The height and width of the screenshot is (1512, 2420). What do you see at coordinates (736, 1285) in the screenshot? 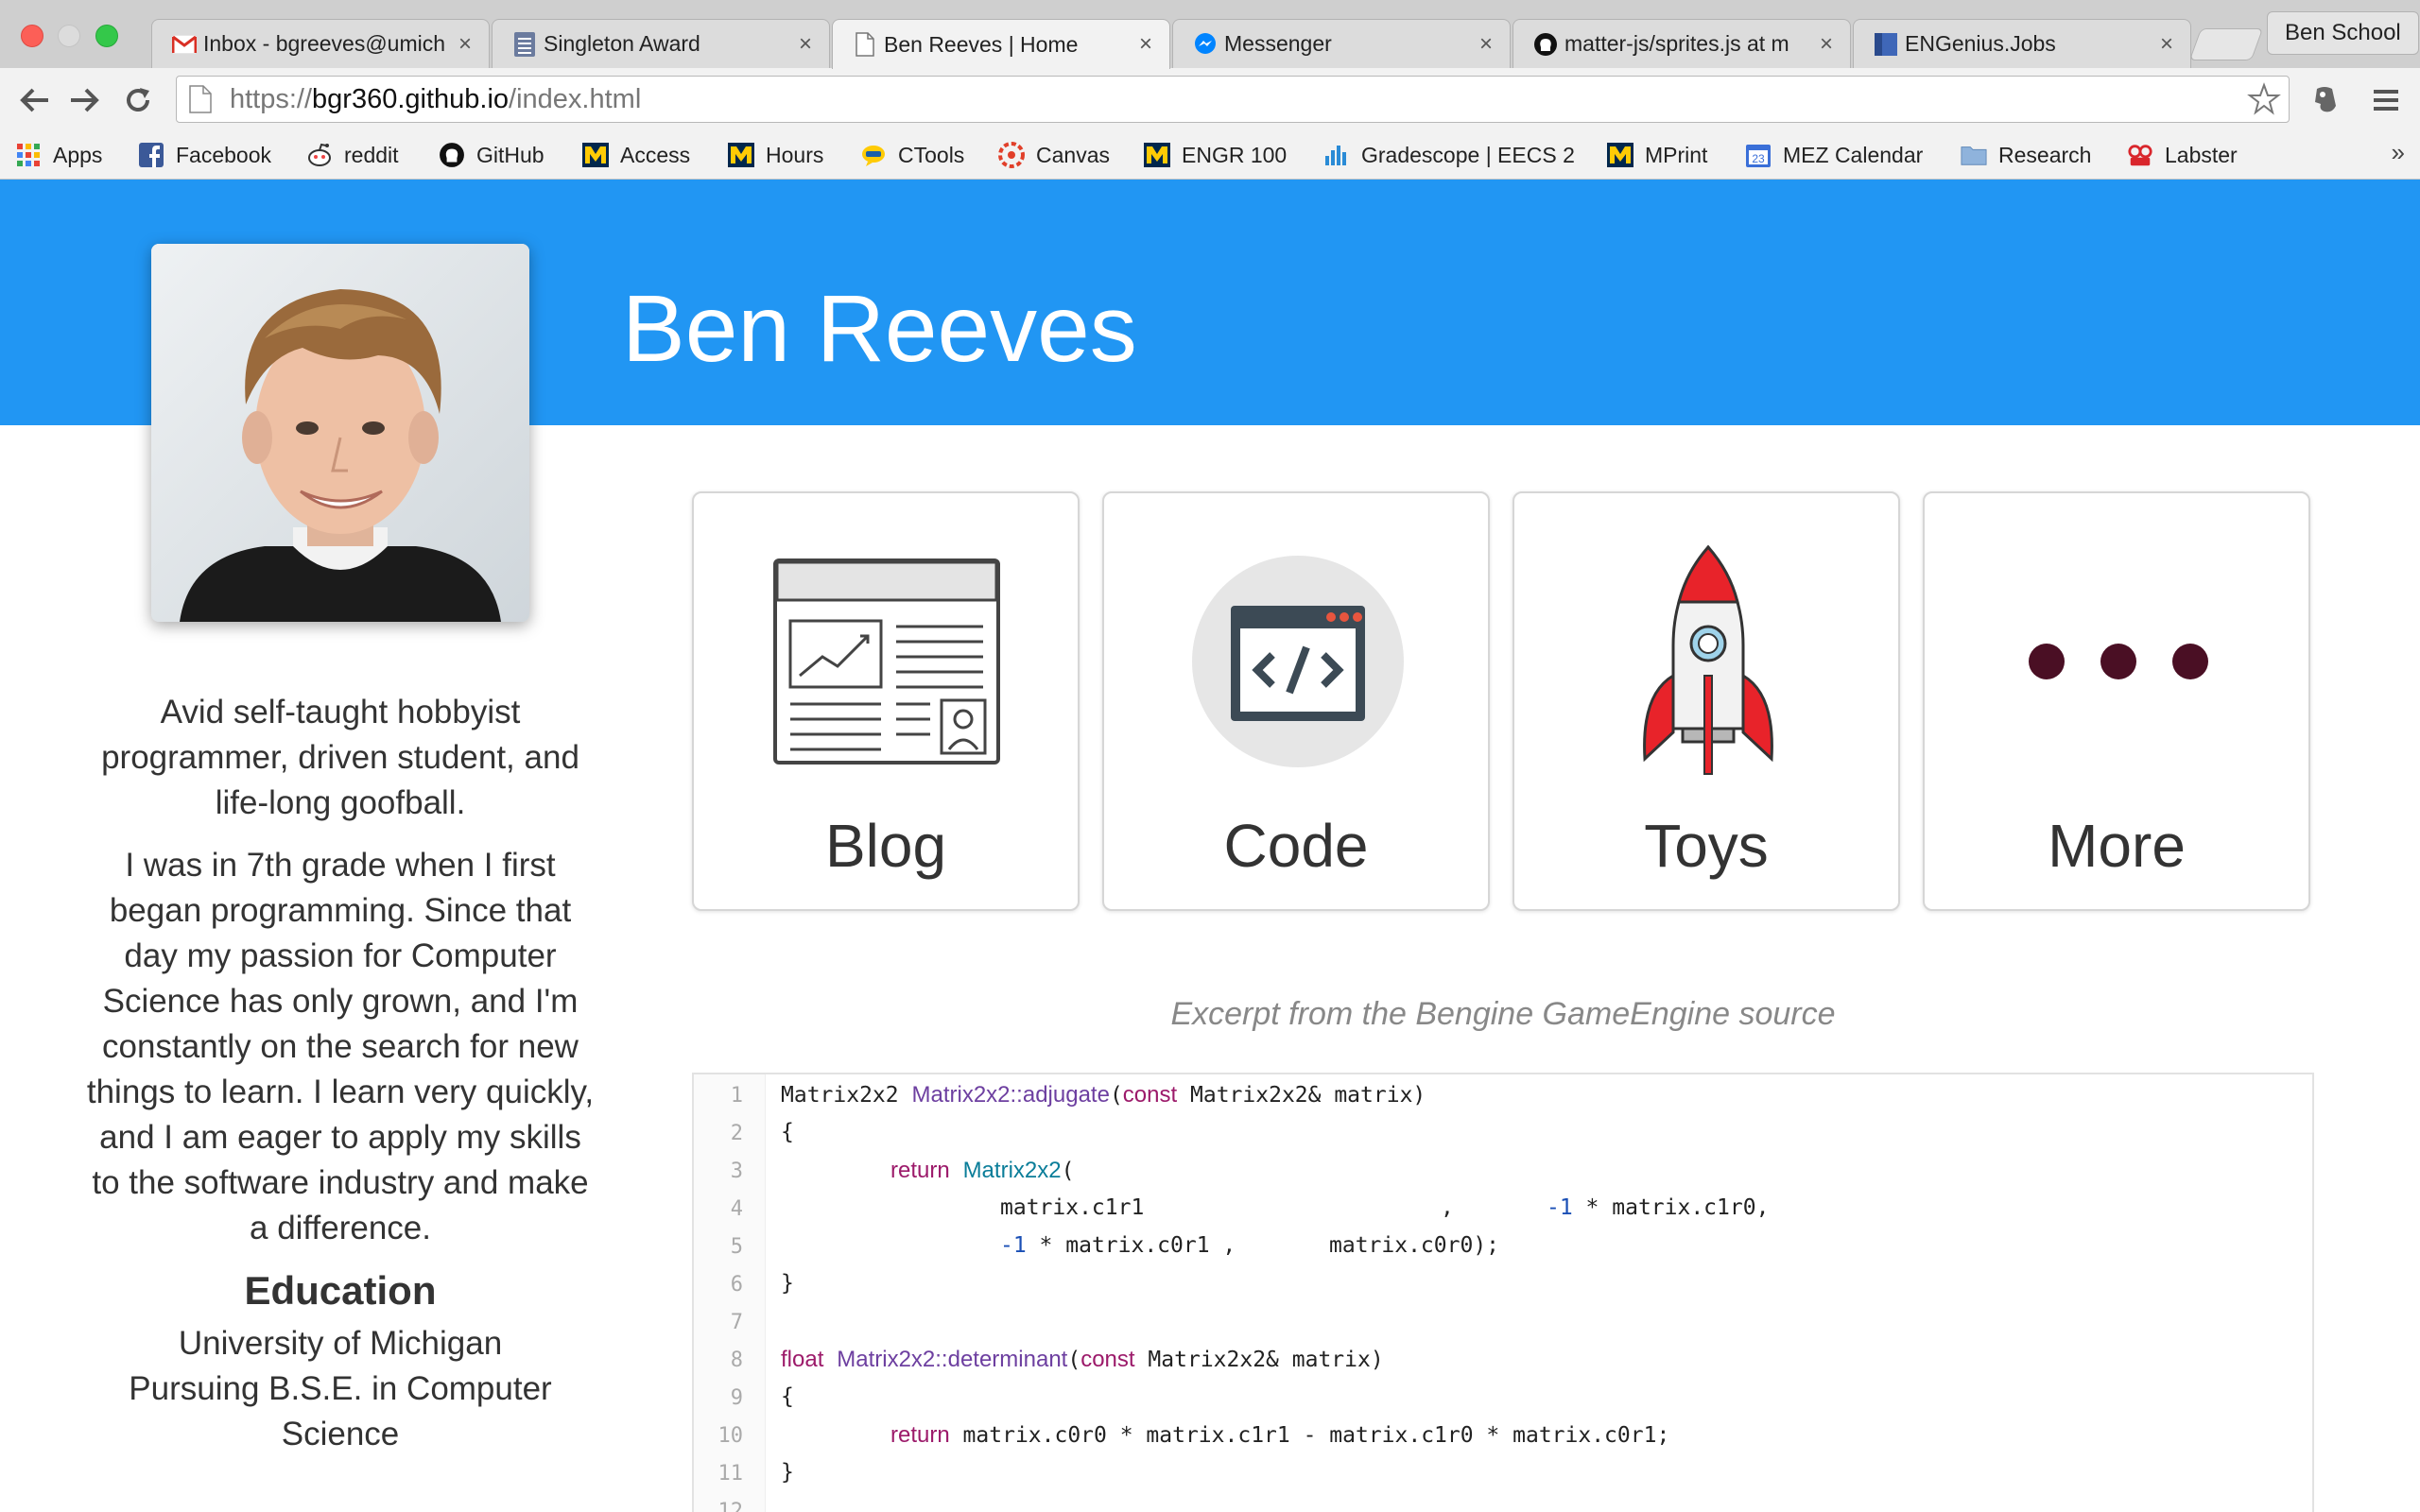
I see `line-number: 6` at bounding box center [736, 1285].